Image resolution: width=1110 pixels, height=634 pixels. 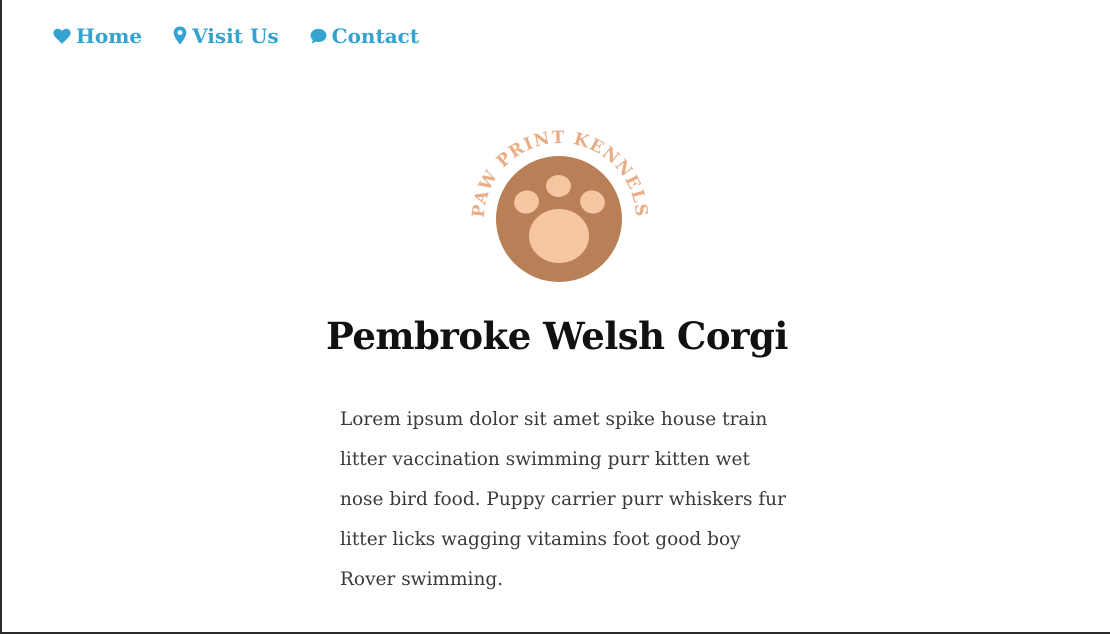 What do you see at coordinates (109, 36) in the screenshot?
I see `nav-home-label: Home` at bounding box center [109, 36].